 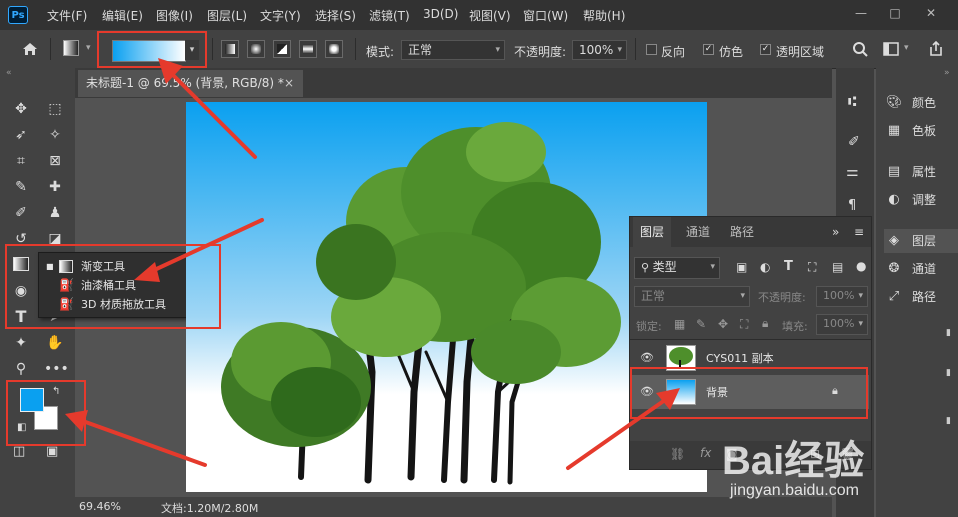 What do you see at coordinates (837, 267) in the screenshot?
I see `smart-object-filter-icon: ▤` at bounding box center [837, 267].